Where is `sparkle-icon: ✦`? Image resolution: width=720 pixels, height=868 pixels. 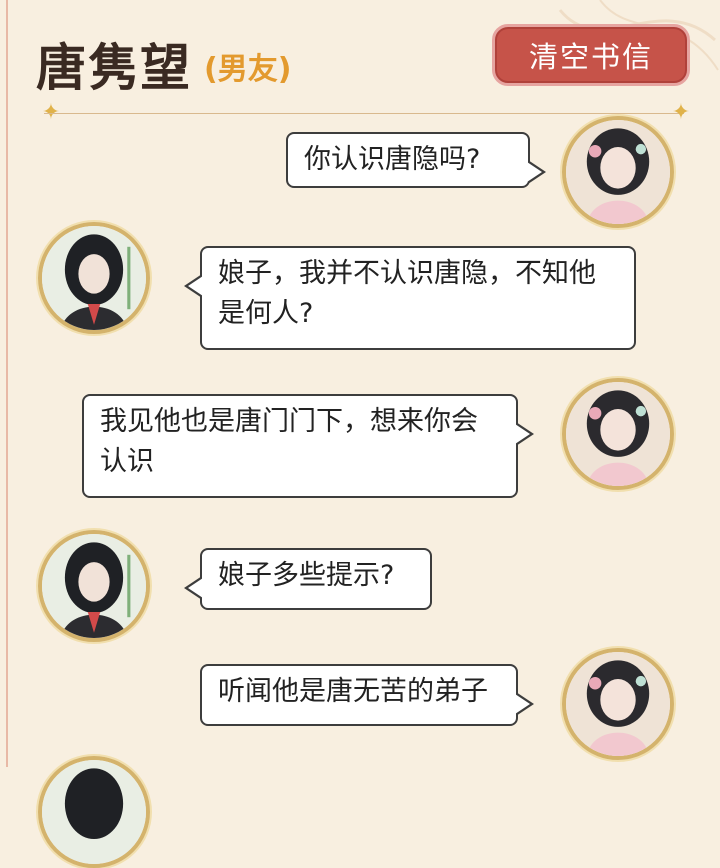 sparkle-icon: ✦ is located at coordinates (681, 112).